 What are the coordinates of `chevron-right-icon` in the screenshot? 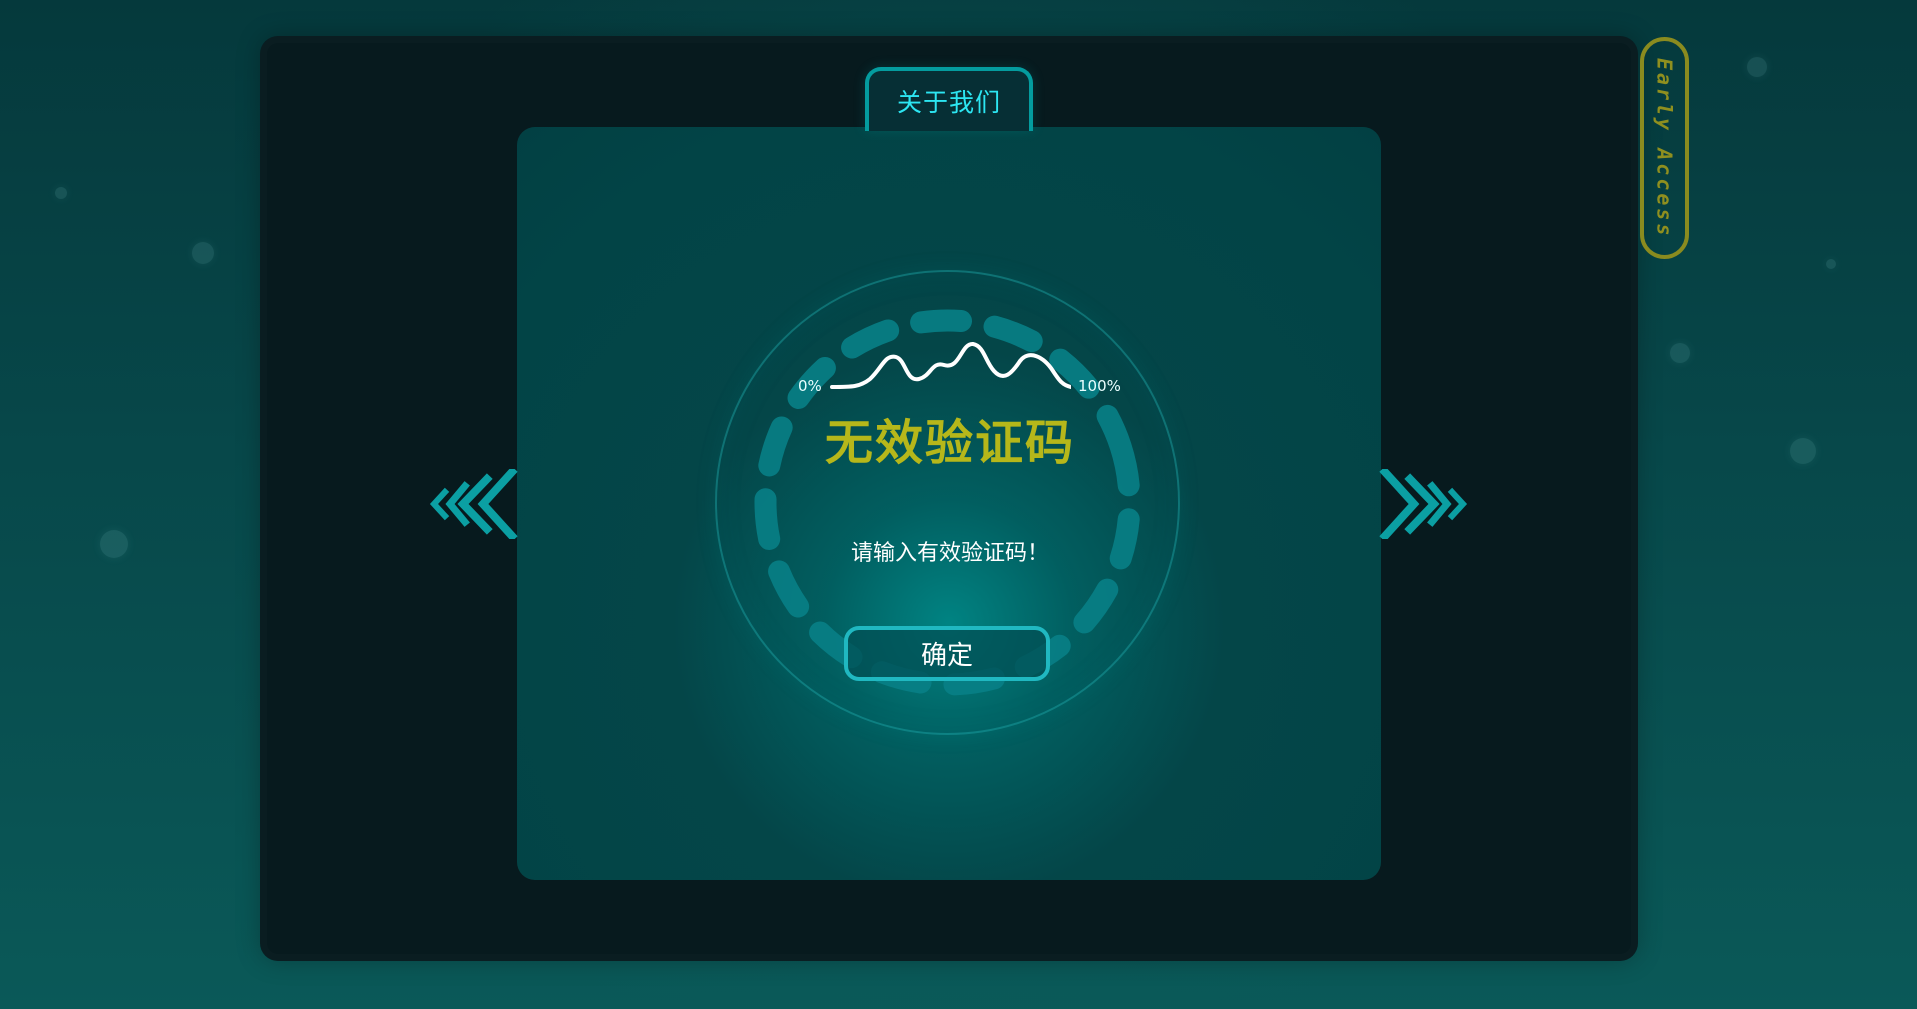 It's located at (1423, 504).